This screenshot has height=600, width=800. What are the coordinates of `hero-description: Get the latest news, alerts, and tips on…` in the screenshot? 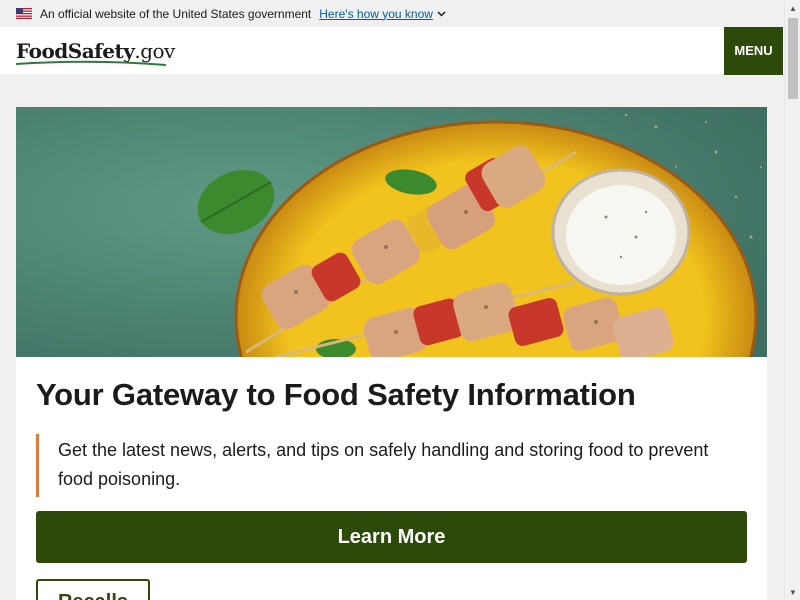 It's located at (386, 465).